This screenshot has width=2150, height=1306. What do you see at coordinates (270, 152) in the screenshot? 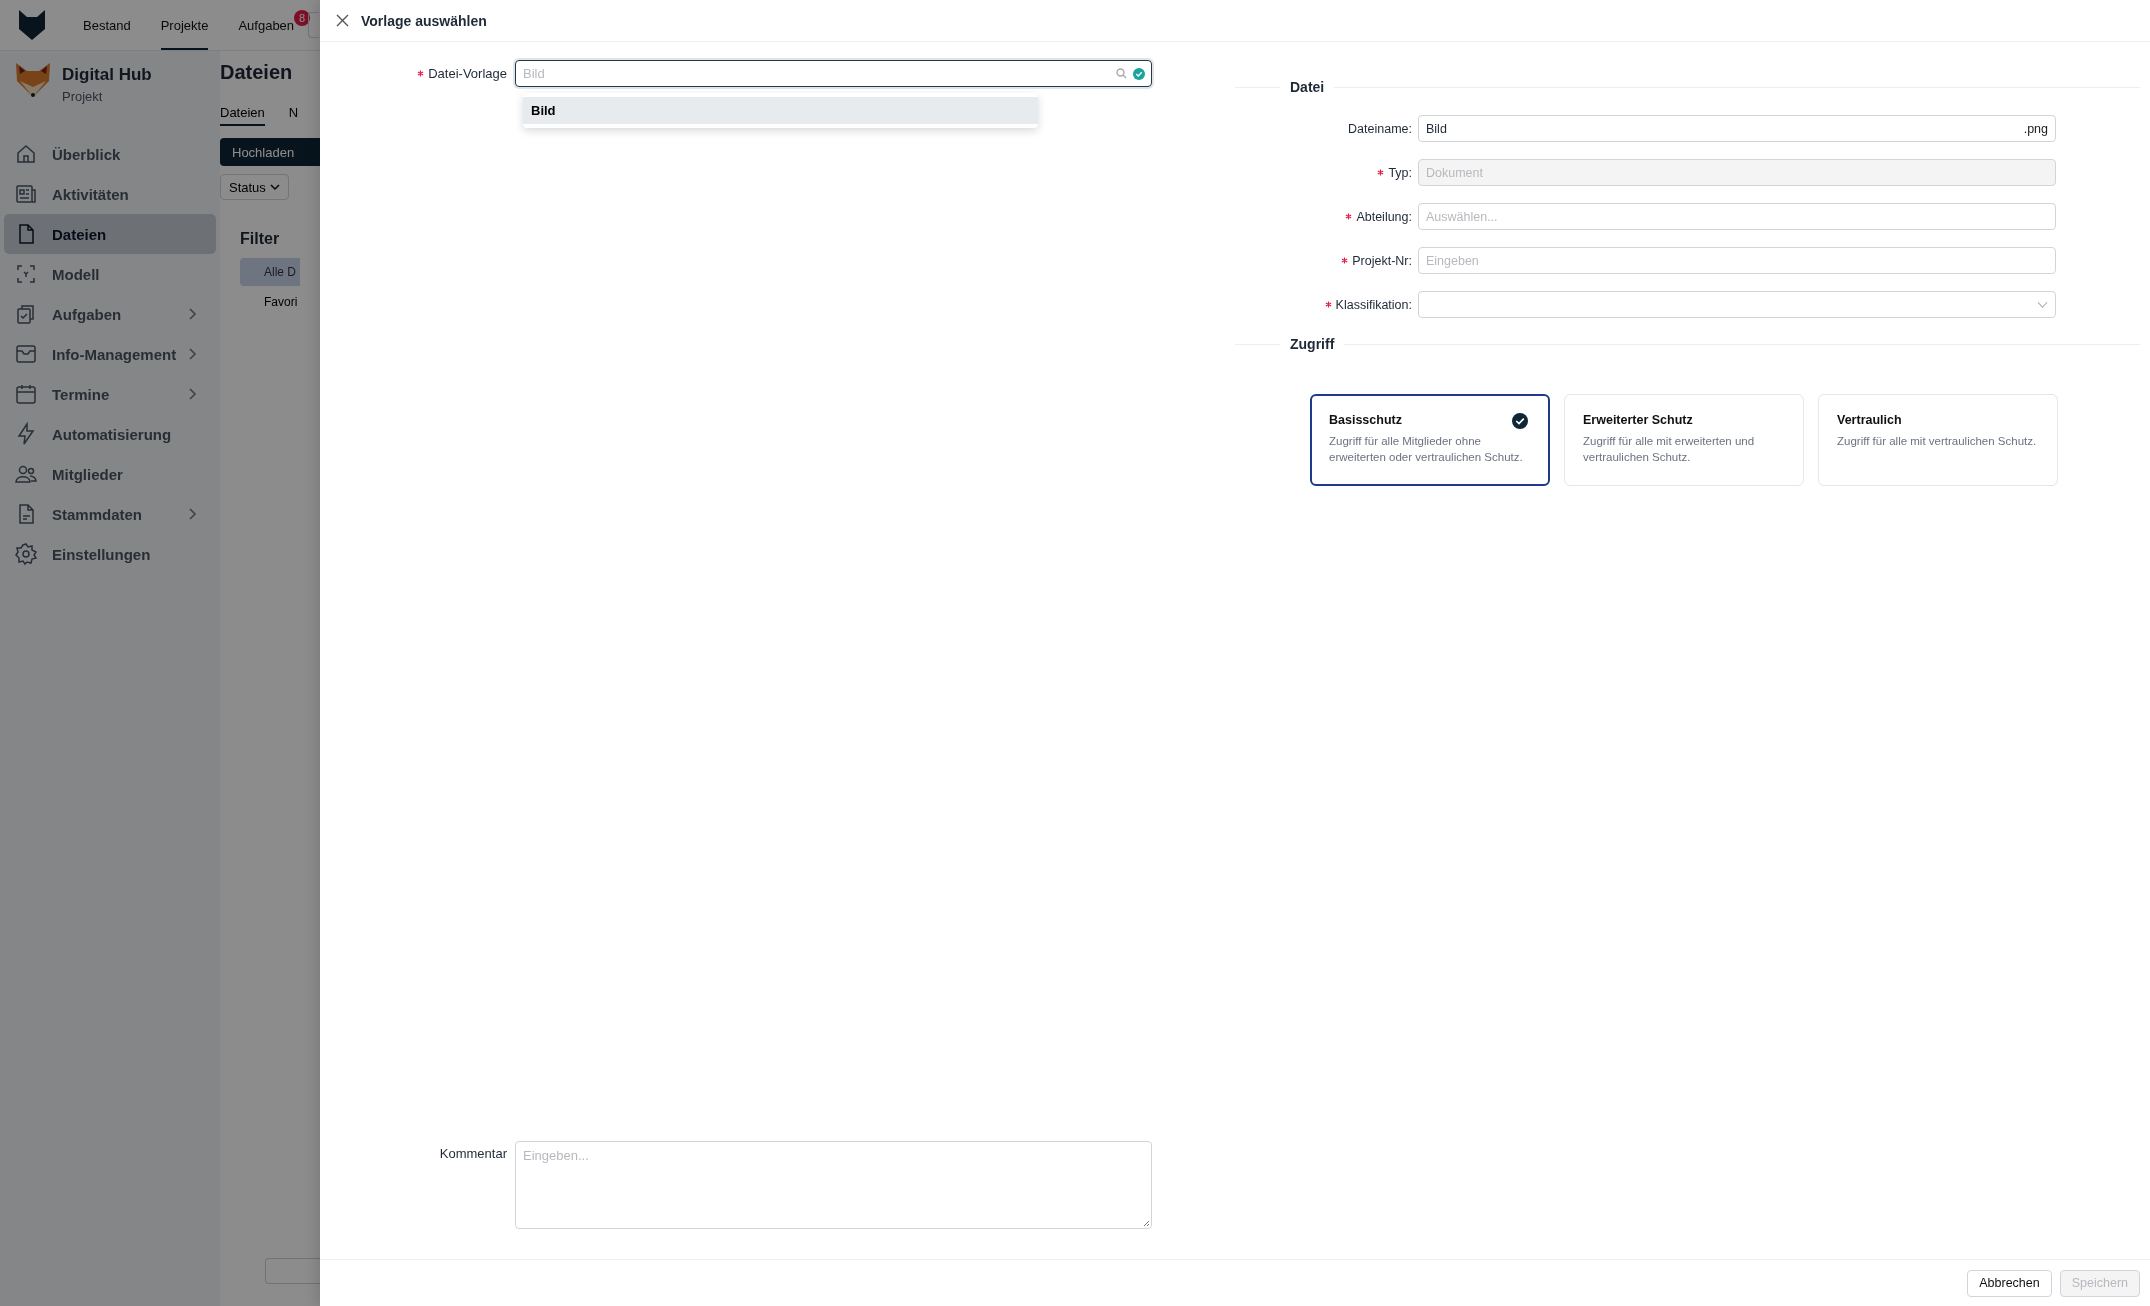
I see `upload-button: Hochladen` at bounding box center [270, 152].